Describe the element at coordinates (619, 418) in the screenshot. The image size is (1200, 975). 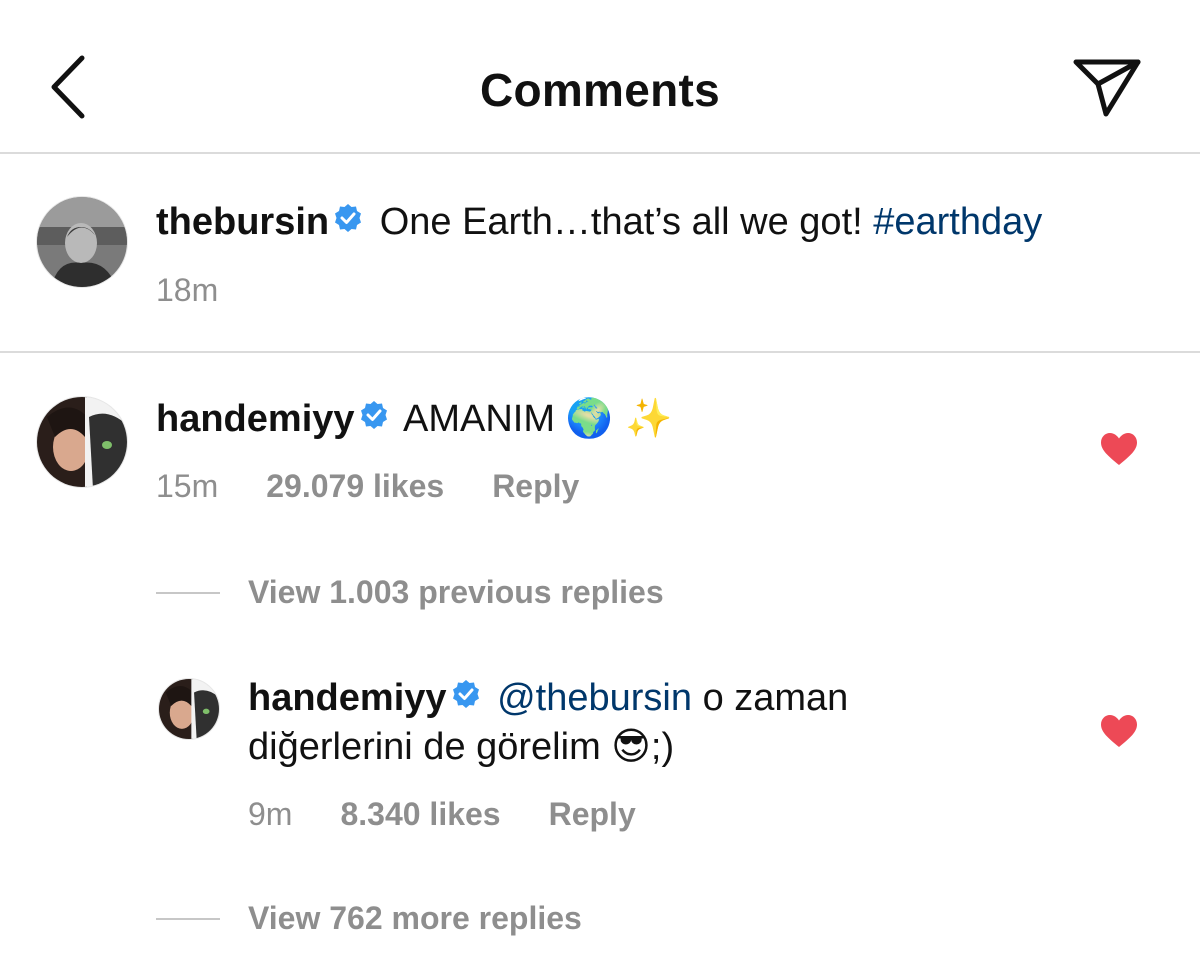
I see `globe-sparkles-emoji: 🌍 ✨` at that location.